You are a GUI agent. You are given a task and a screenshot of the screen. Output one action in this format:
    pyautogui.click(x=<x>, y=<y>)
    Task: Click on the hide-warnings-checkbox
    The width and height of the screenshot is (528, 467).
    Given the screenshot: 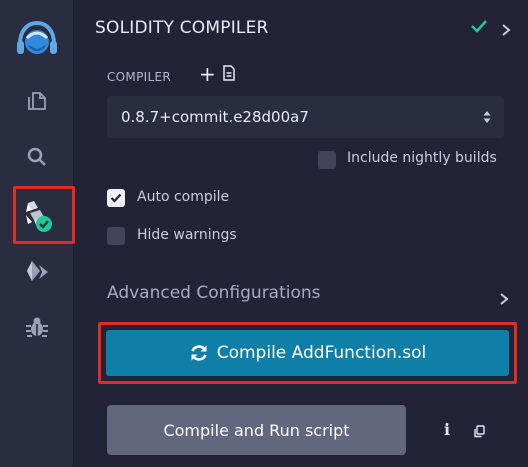 What is the action you would take?
    pyautogui.click(x=116, y=236)
    